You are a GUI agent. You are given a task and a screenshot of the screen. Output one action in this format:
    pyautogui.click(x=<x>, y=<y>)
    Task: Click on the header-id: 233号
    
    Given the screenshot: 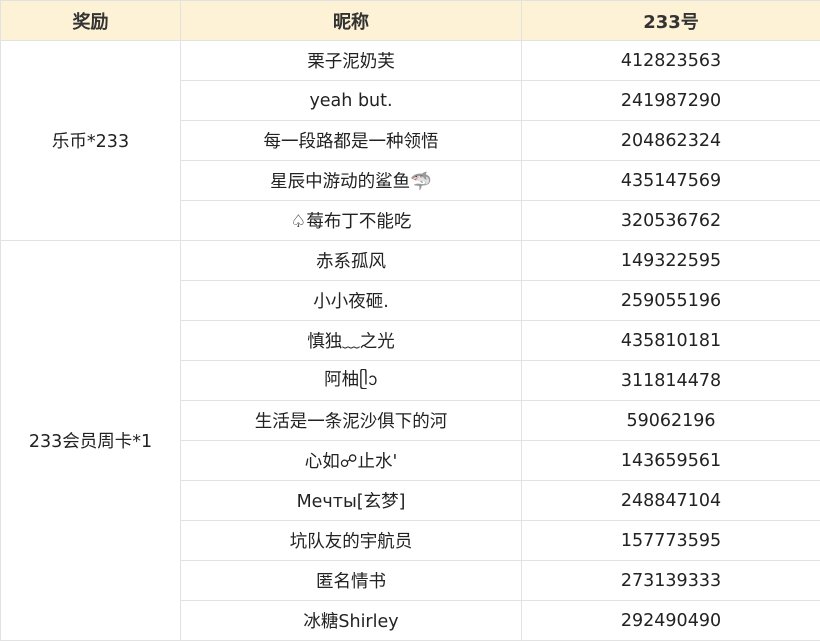 What is the action you would take?
    pyautogui.click(x=670, y=20)
    